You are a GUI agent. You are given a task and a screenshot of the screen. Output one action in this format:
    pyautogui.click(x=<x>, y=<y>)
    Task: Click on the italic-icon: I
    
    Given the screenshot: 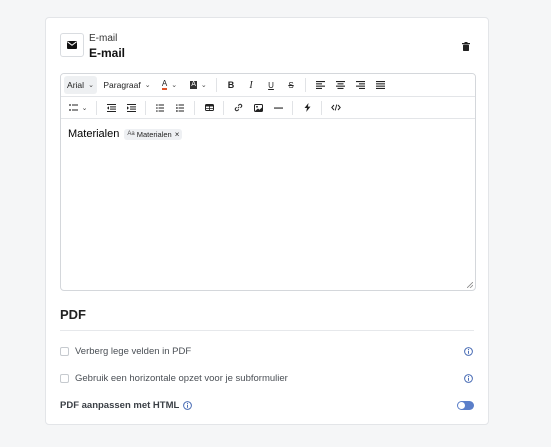 What is the action you would take?
    pyautogui.click(x=251, y=85)
    